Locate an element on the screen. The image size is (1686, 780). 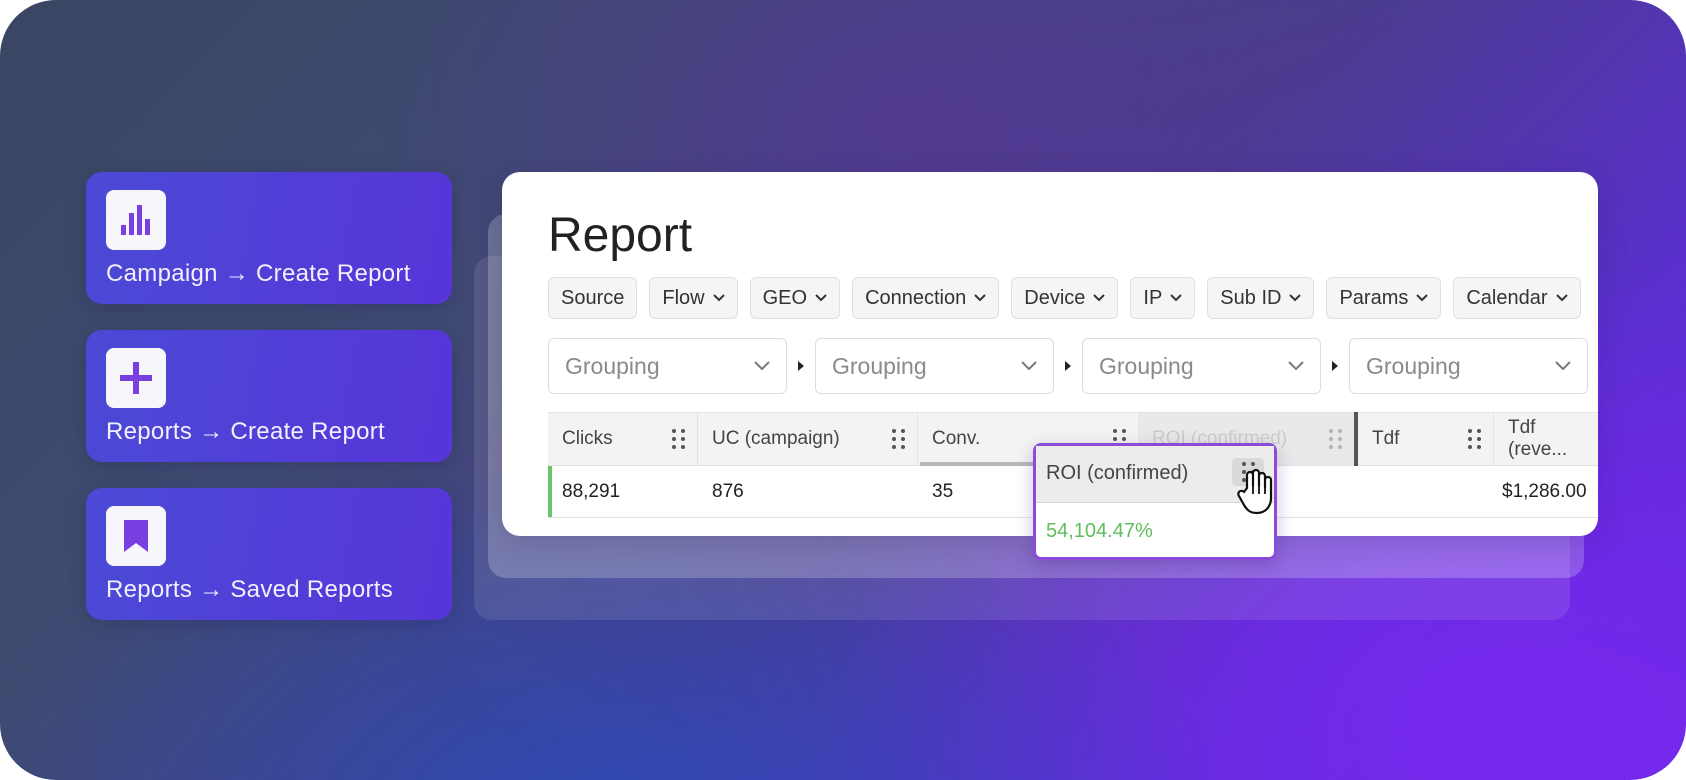
filter-label: Connection is located at coordinates (916, 297).